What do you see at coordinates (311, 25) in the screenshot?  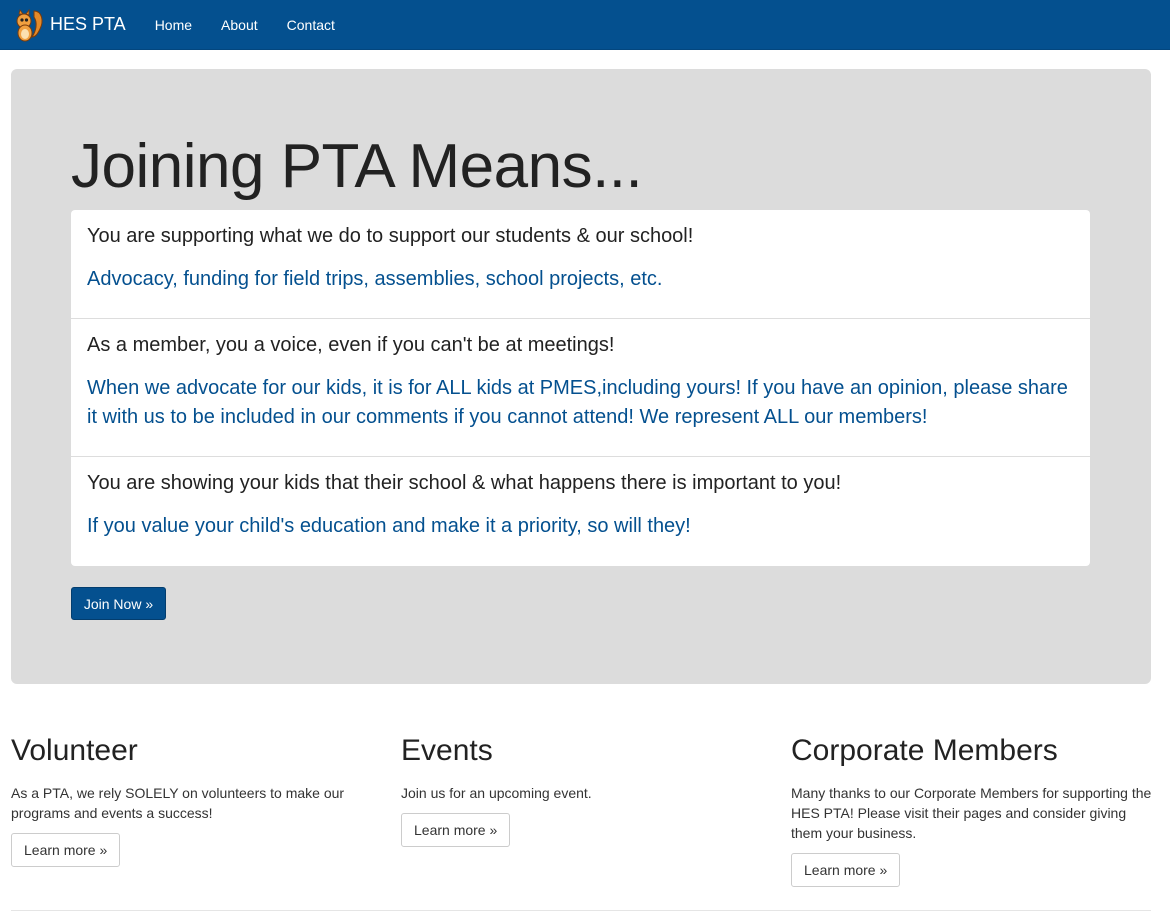 I see `nav-contact: Contact` at bounding box center [311, 25].